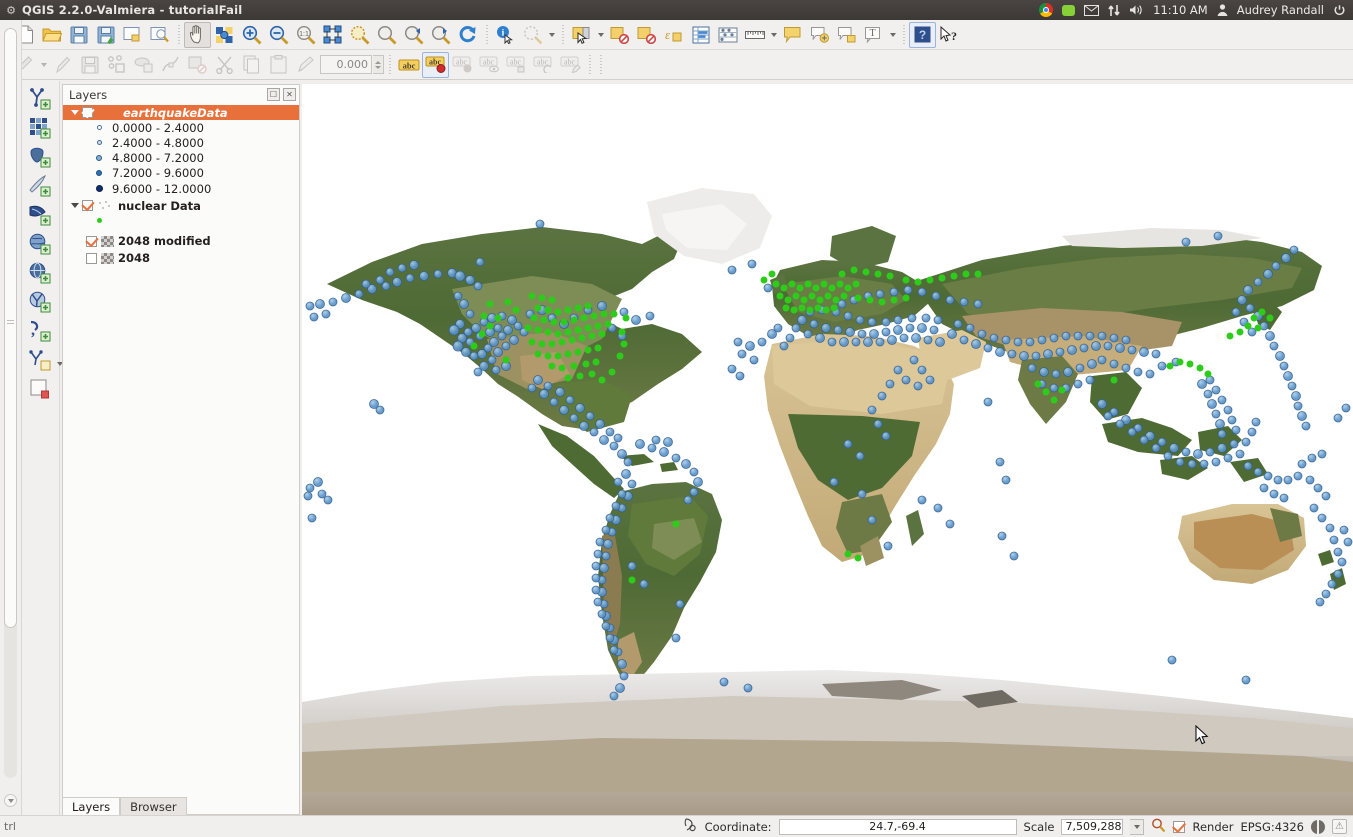 Image resolution: width=1353 pixels, height=837 pixels. Describe the element at coordinates (570, 65) in the screenshot. I see `change-label-button: abc` at that location.